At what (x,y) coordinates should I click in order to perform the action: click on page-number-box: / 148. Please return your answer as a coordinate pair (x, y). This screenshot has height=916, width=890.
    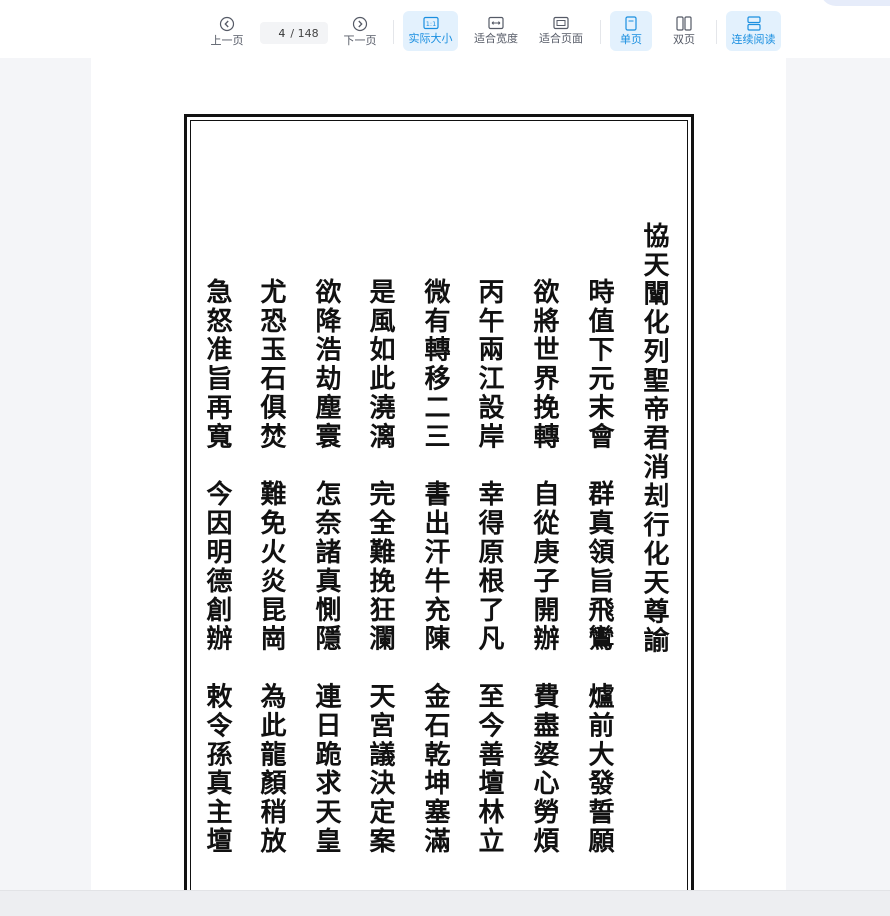
    Looking at the image, I should click on (294, 33).